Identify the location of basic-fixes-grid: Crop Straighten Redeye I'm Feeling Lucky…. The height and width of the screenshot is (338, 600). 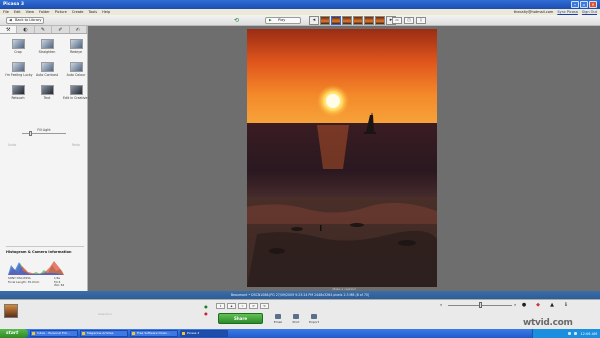
(46, 69).